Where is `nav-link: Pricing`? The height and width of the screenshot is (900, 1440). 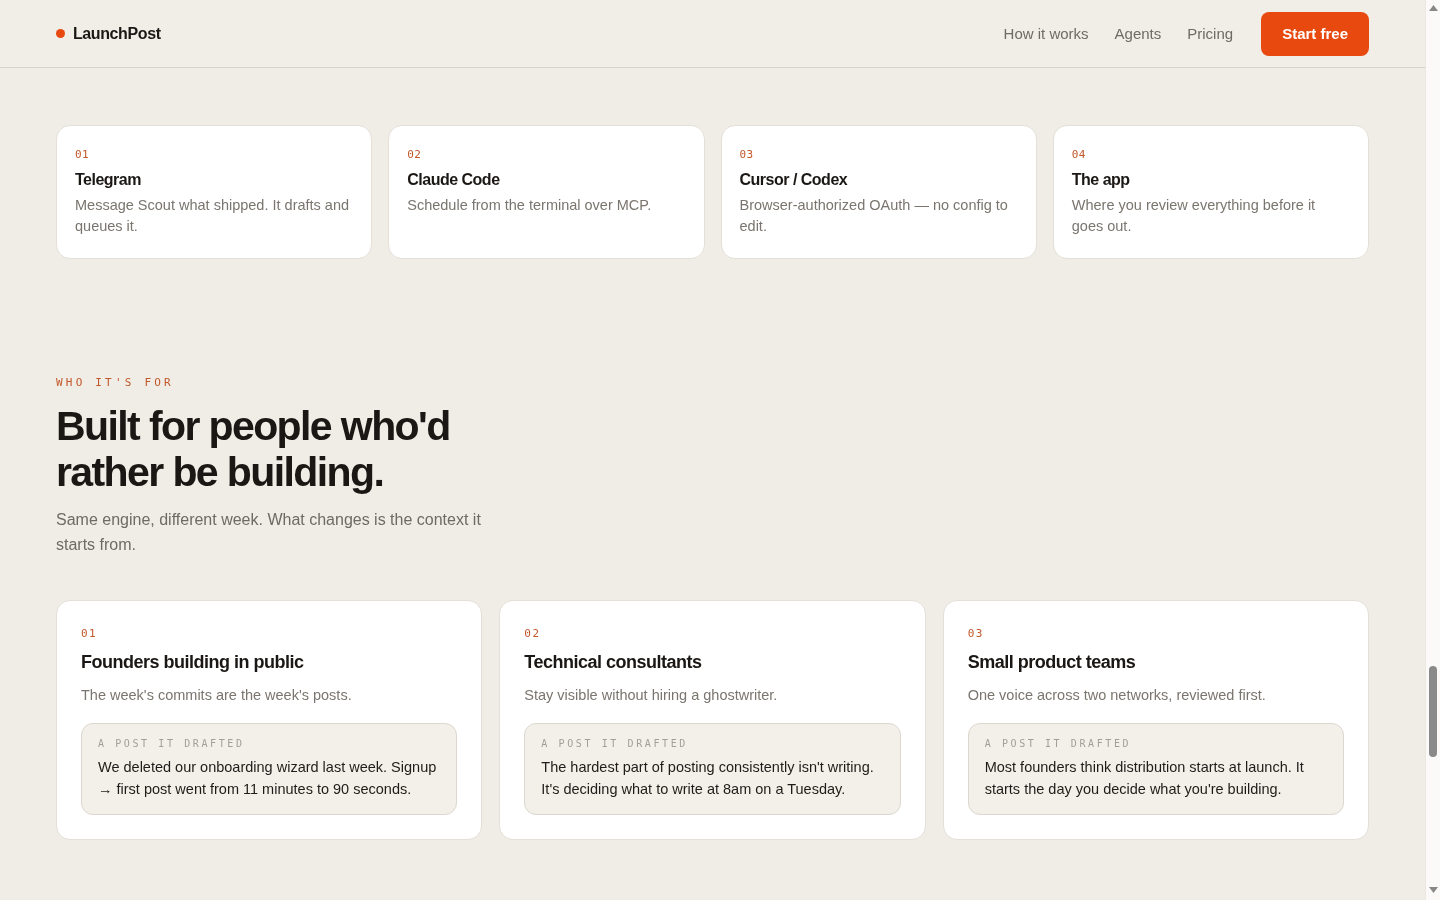
nav-link: Pricing is located at coordinates (1210, 33).